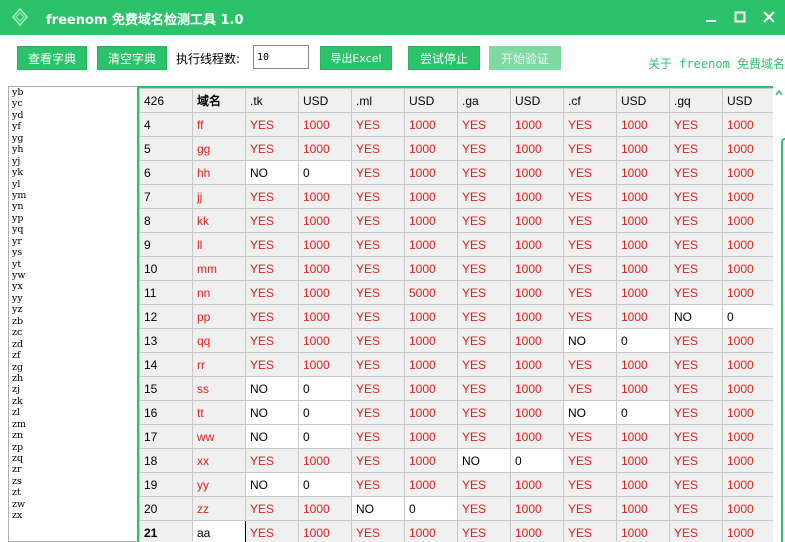 Image resolution: width=785 pixels, height=542 pixels. Describe the element at coordinates (219, 340) in the screenshot. I see `domain-name-cell: qq` at that location.